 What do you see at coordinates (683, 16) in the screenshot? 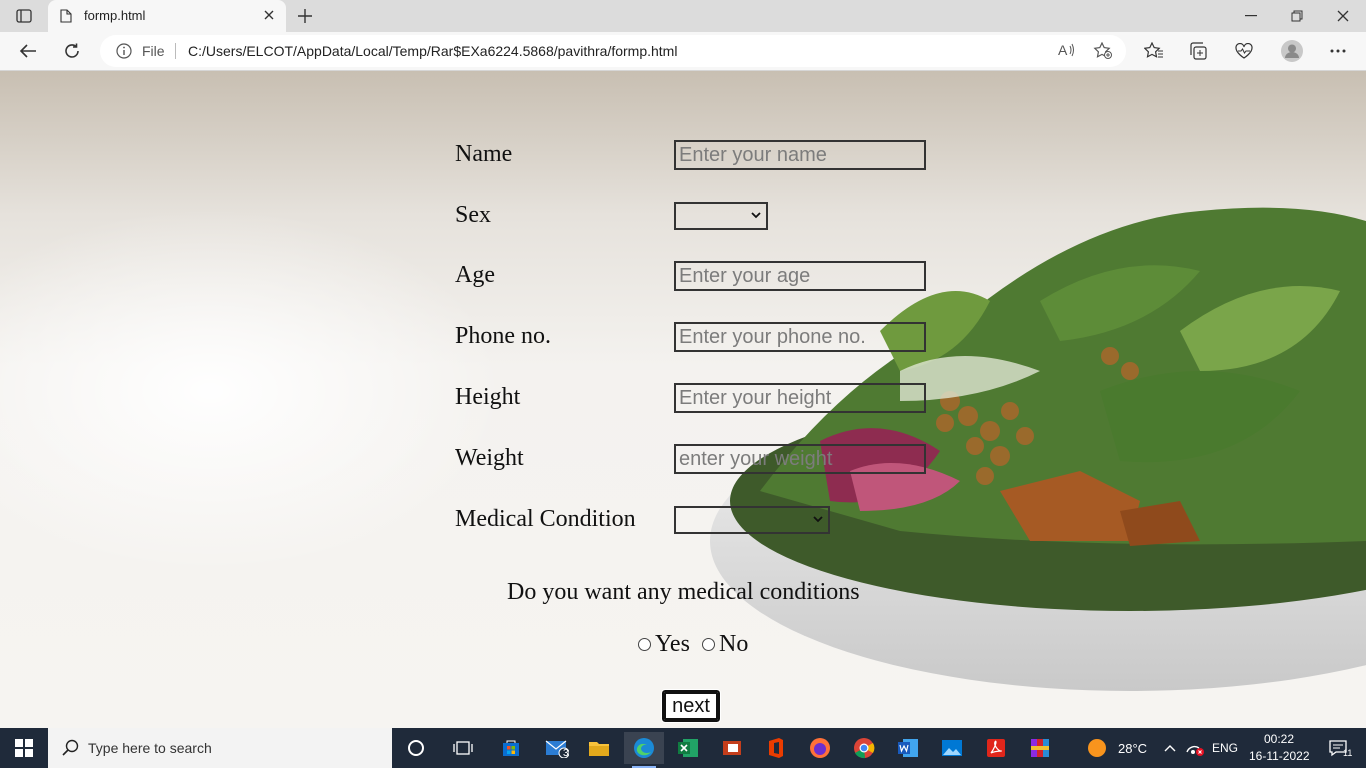
I see `tab-strip: formp.html` at bounding box center [683, 16].